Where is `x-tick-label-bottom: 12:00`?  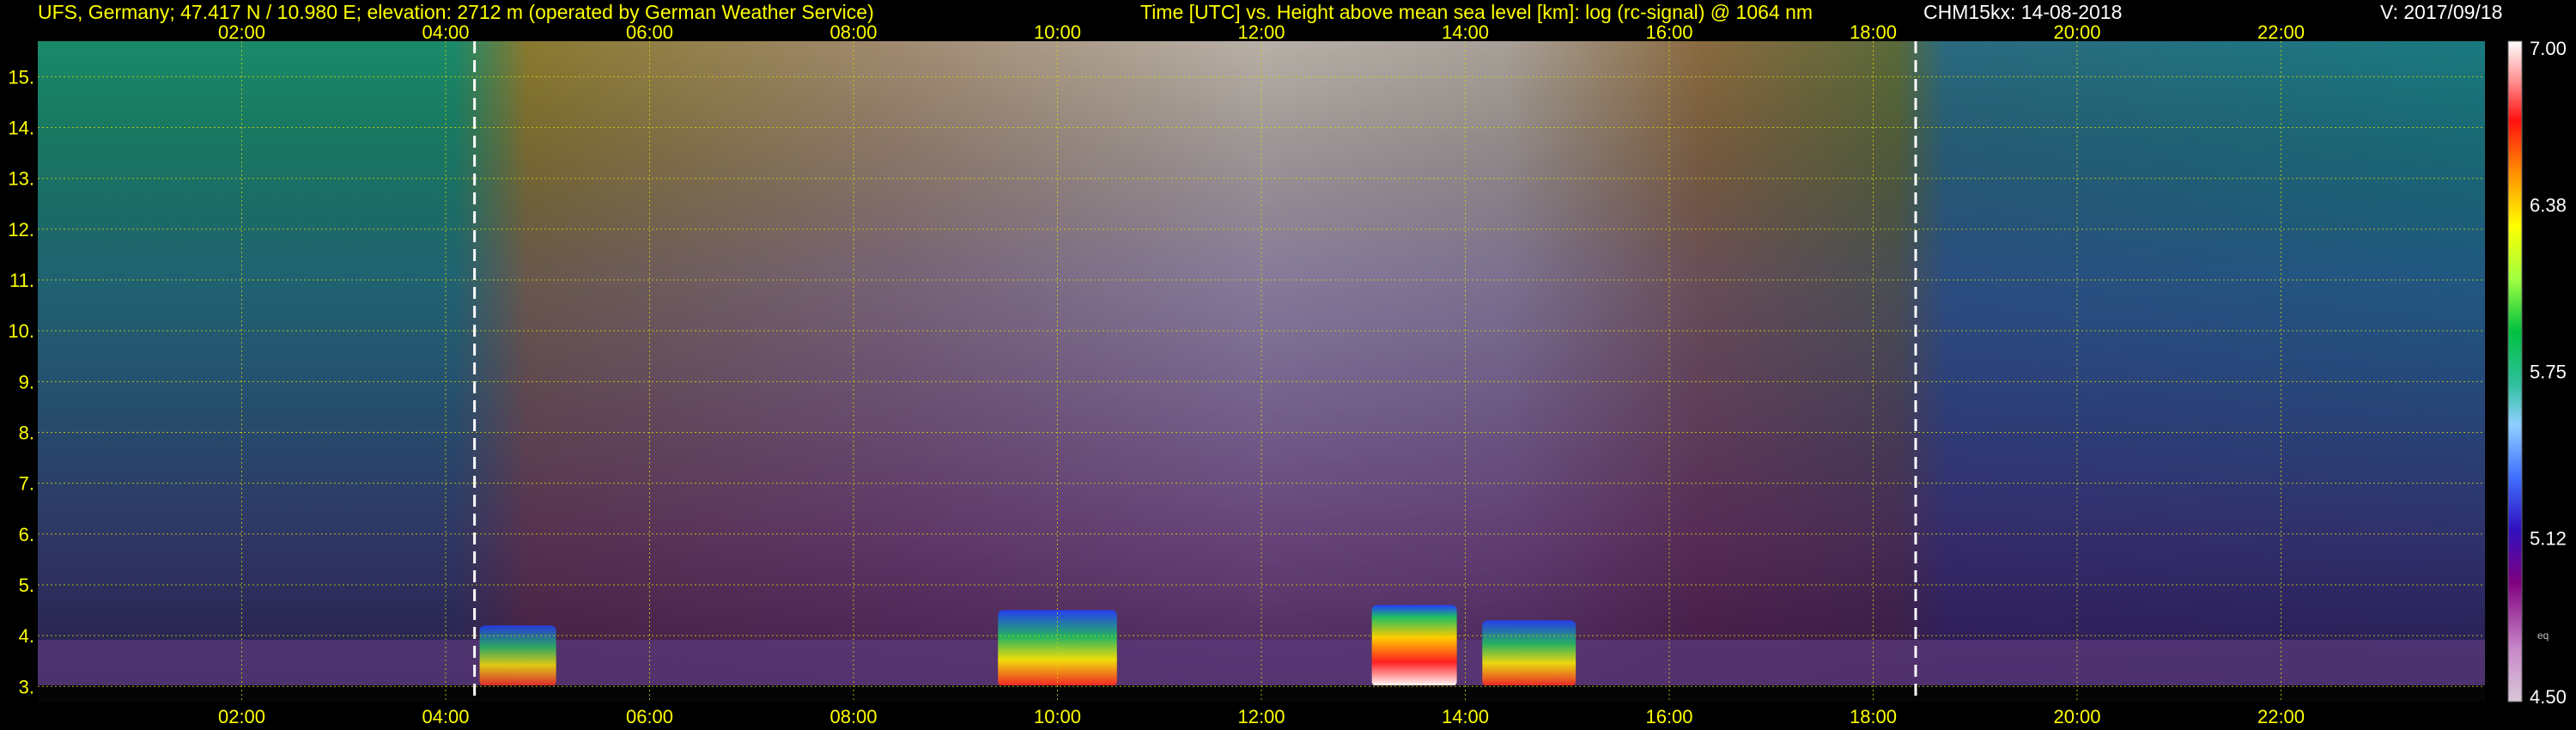 x-tick-label-bottom: 12:00 is located at coordinates (1261, 716).